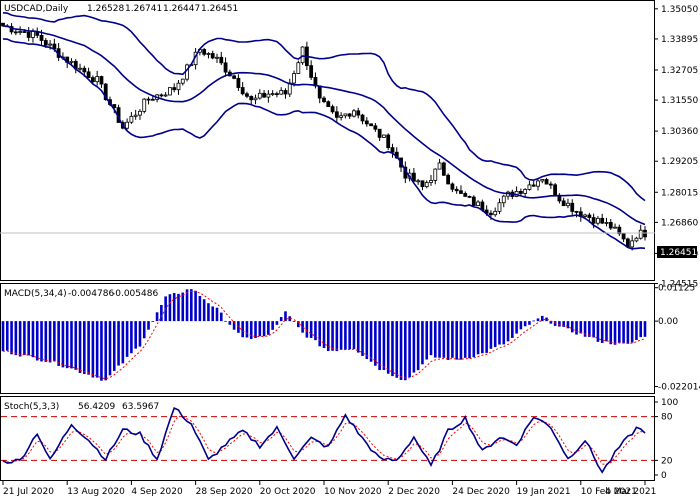  What do you see at coordinates (679, 162) in the screenshot?
I see `price-tick-label: 1.29205` at bounding box center [679, 162].